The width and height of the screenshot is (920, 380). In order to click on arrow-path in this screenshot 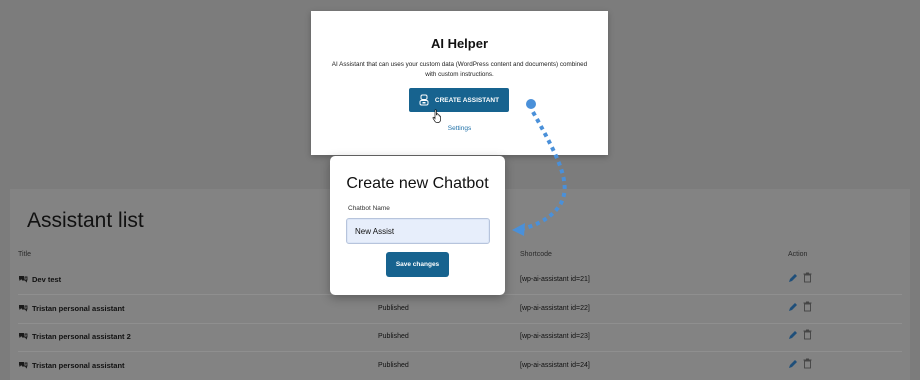, I will do `click(544, 171)`.